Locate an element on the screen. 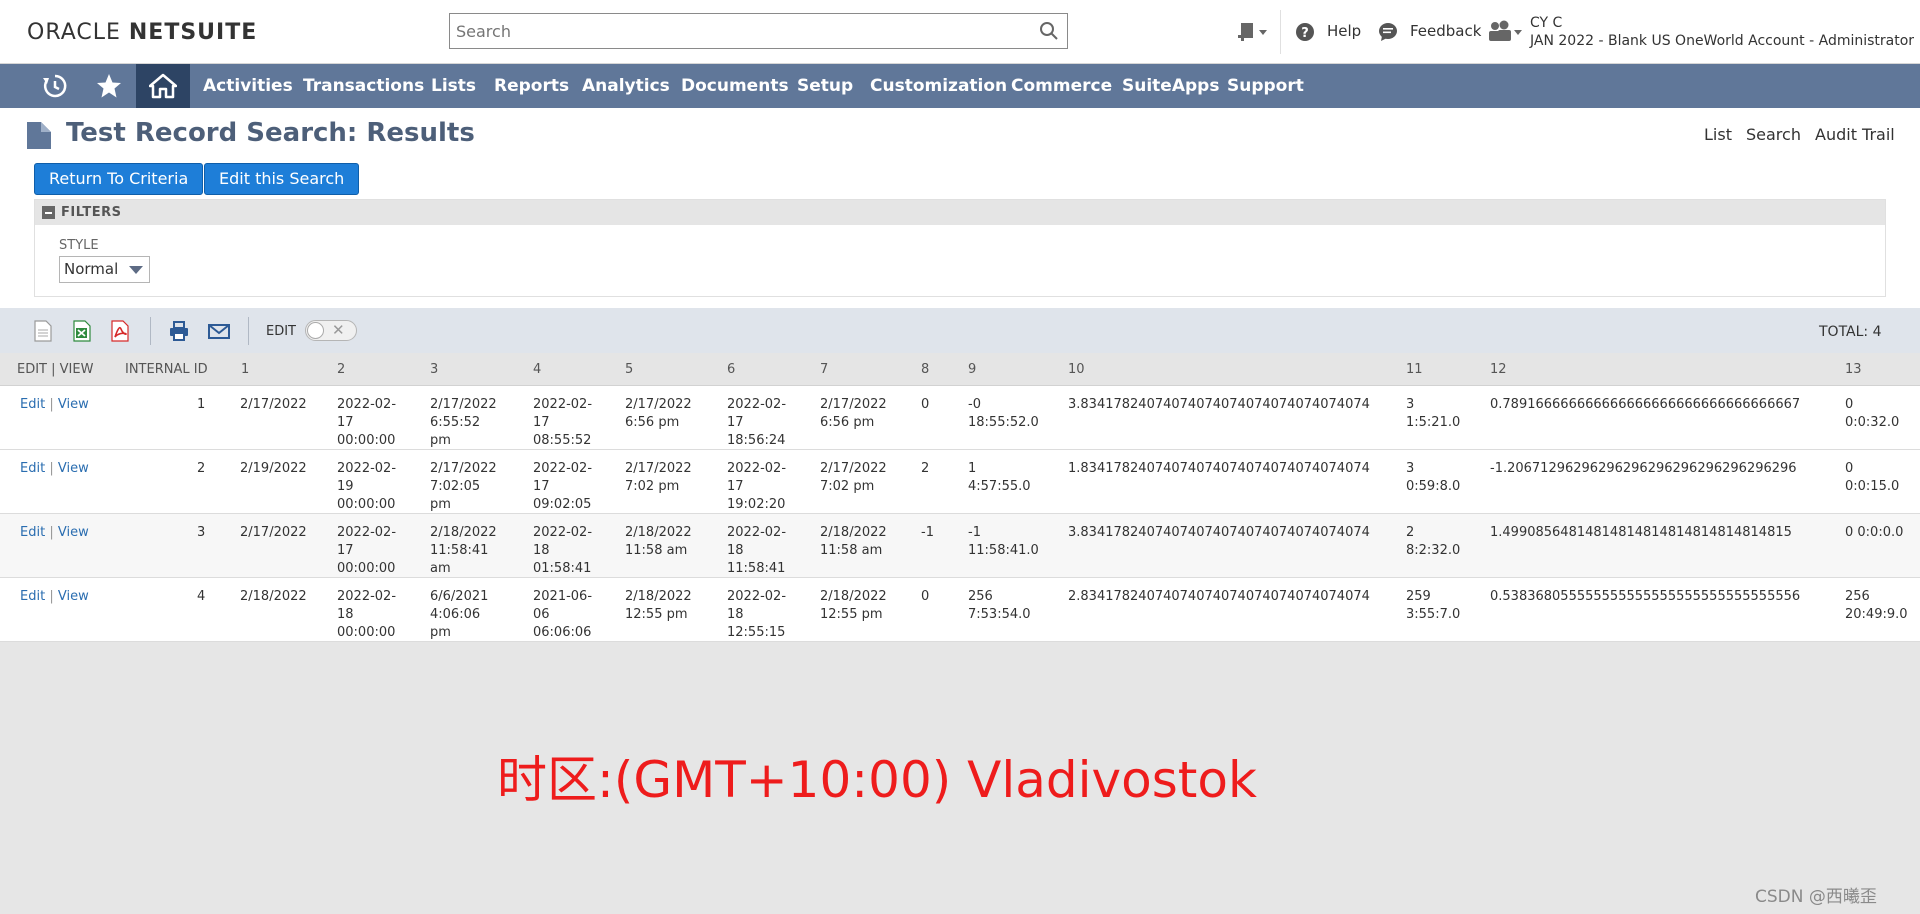  excel-icon is located at coordinates (82, 331).